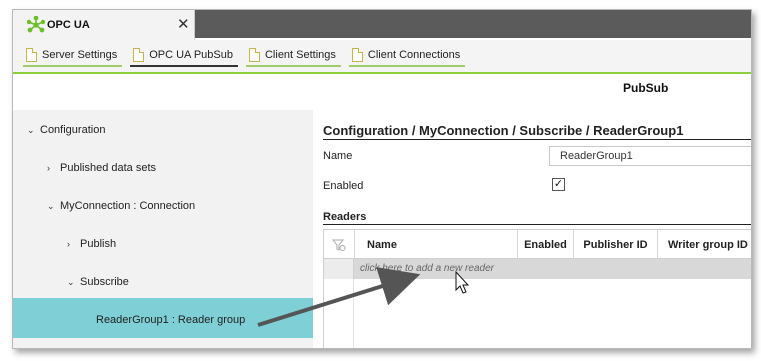 The image size is (761, 361). I want to click on tree-item-publish: › Publish, so click(91, 244).